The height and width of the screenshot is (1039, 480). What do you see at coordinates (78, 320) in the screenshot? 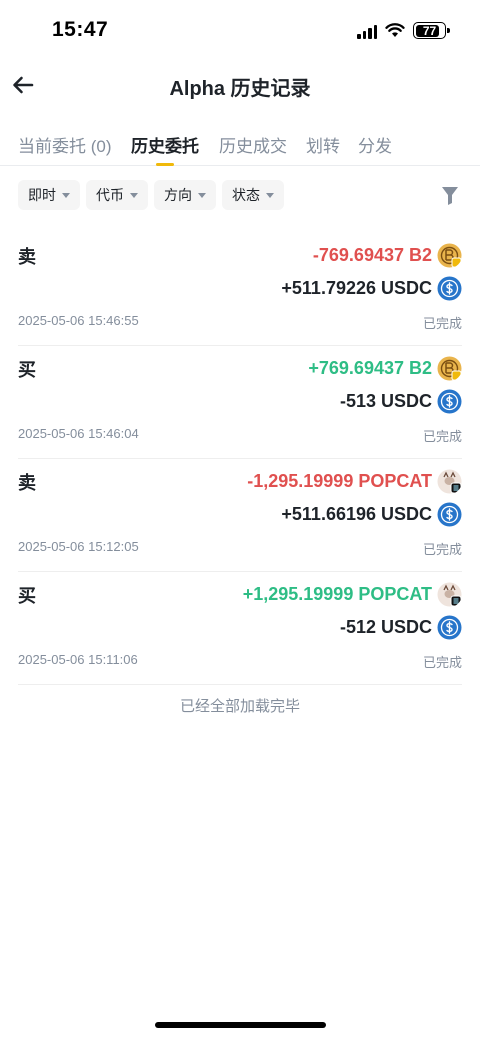
I see `order-time: 2025-05-06 15:46:55` at bounding box center [78, 320].